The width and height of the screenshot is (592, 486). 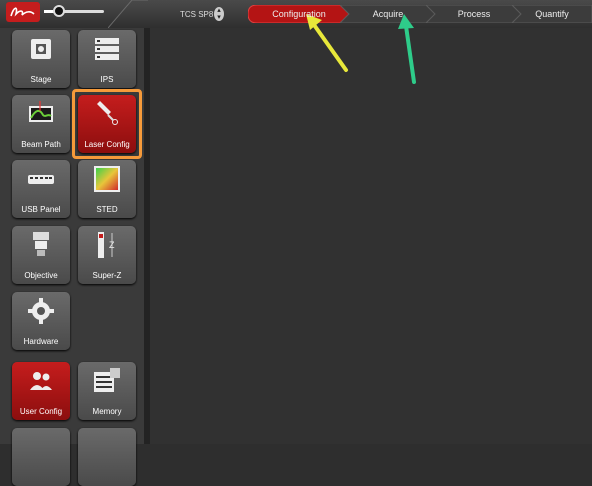 What do you see at coordinates (197, 14) in the screenshot?
I see `system-select-label: TCS SP8` at bounding box center [197, 14].